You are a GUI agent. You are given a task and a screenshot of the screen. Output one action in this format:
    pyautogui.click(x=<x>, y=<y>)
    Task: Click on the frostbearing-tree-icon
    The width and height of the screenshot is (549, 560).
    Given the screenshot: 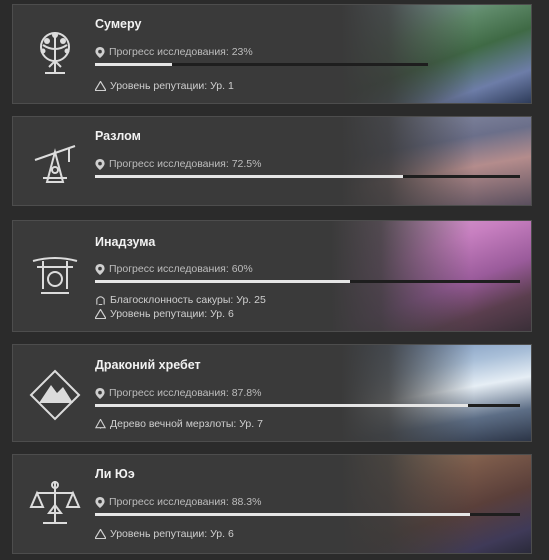 What is the action you would take?
    pyautogui.click(x=100, y=424)
    